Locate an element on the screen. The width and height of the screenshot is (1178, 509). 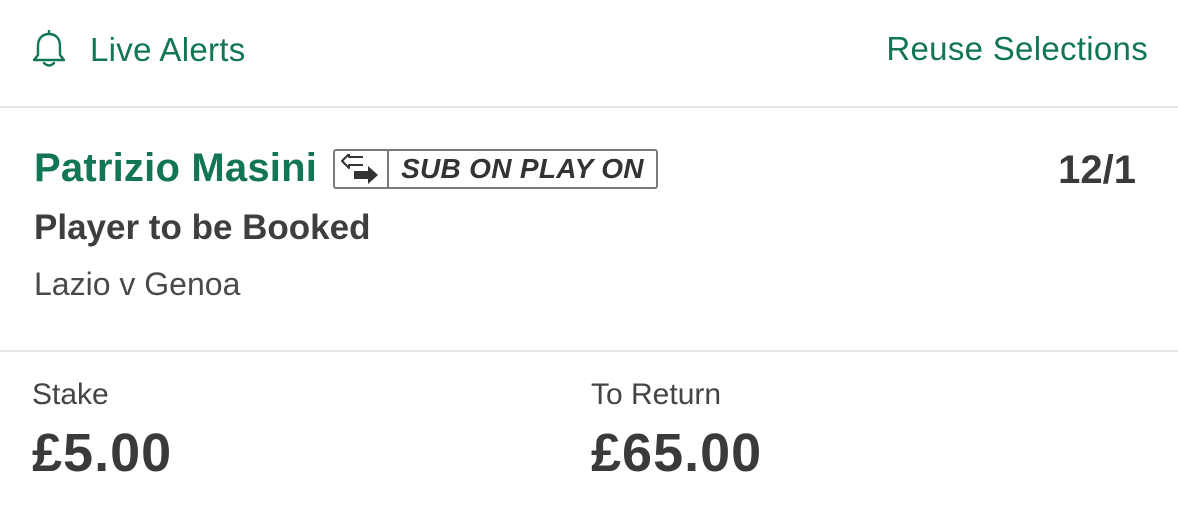
bell-icon is located at coordinates (49, 49).